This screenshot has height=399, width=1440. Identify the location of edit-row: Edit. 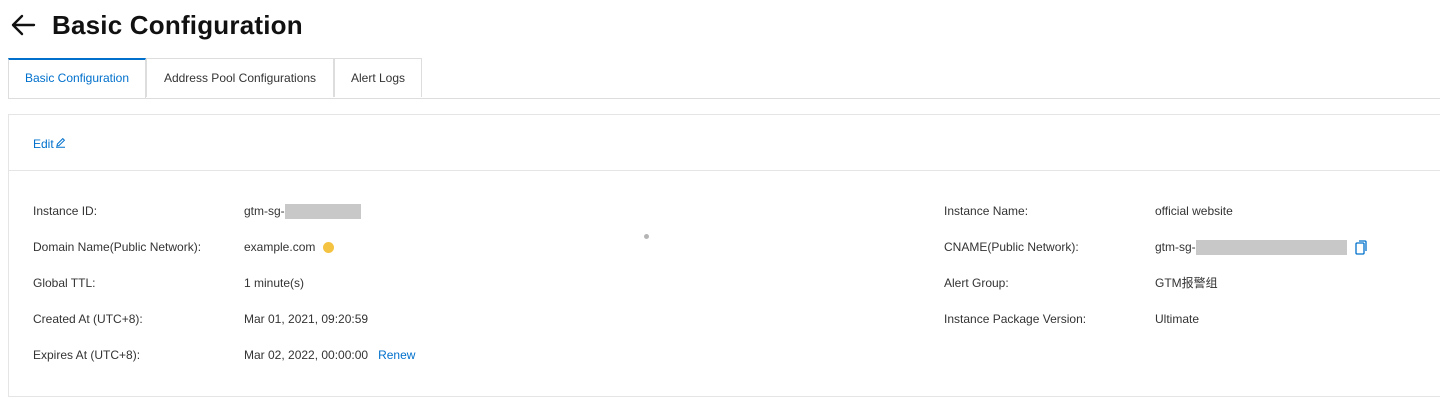
(724, 143).